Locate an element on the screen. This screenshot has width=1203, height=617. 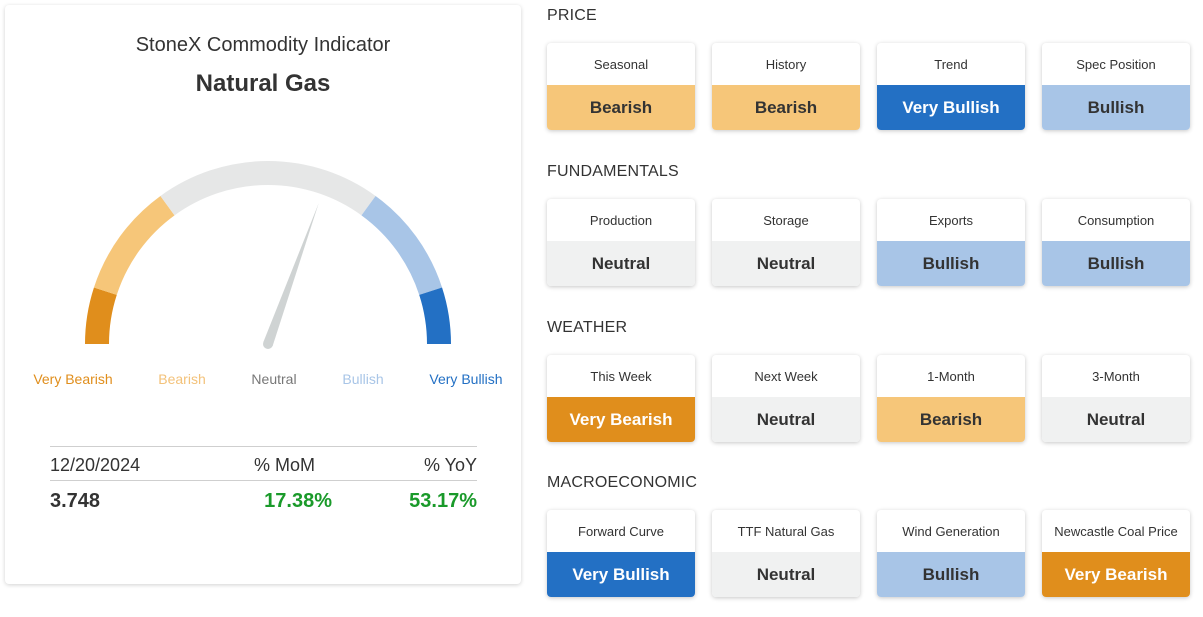
section-title-price: PRICE is located at coordinates (572, 15).